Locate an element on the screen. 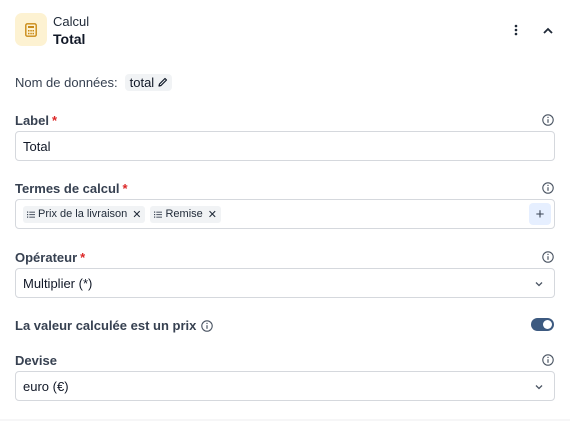 This screenshot has width=570, height=421. field-title: Total is located at coordinates (69, 39).